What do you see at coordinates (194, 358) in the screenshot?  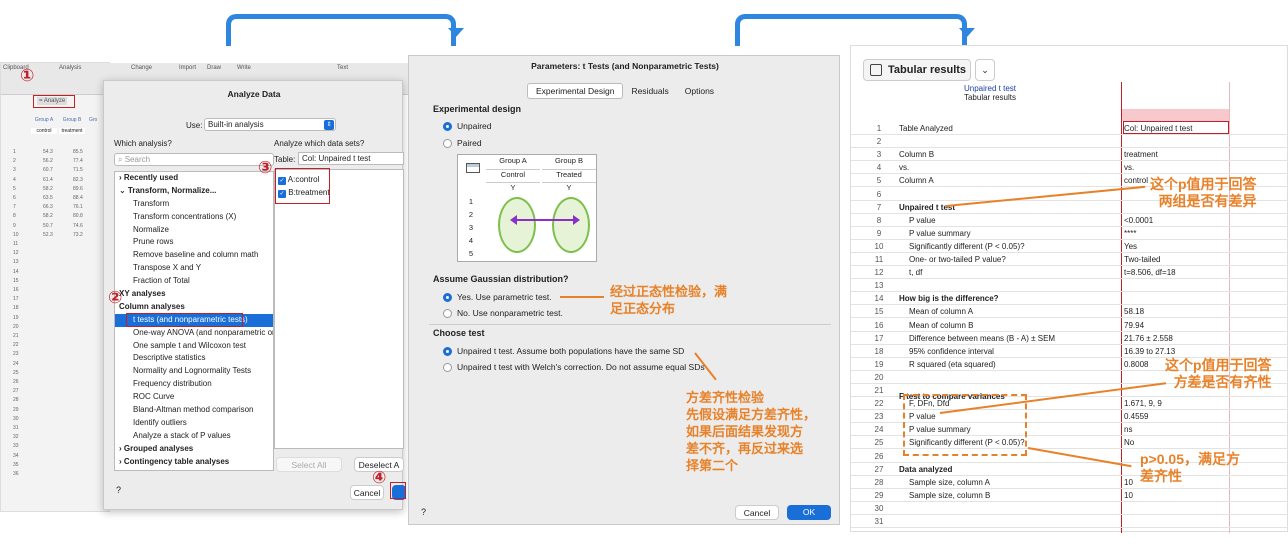 I see `analysis-item: Descriptive statistics` at bounding box center [194, 358].